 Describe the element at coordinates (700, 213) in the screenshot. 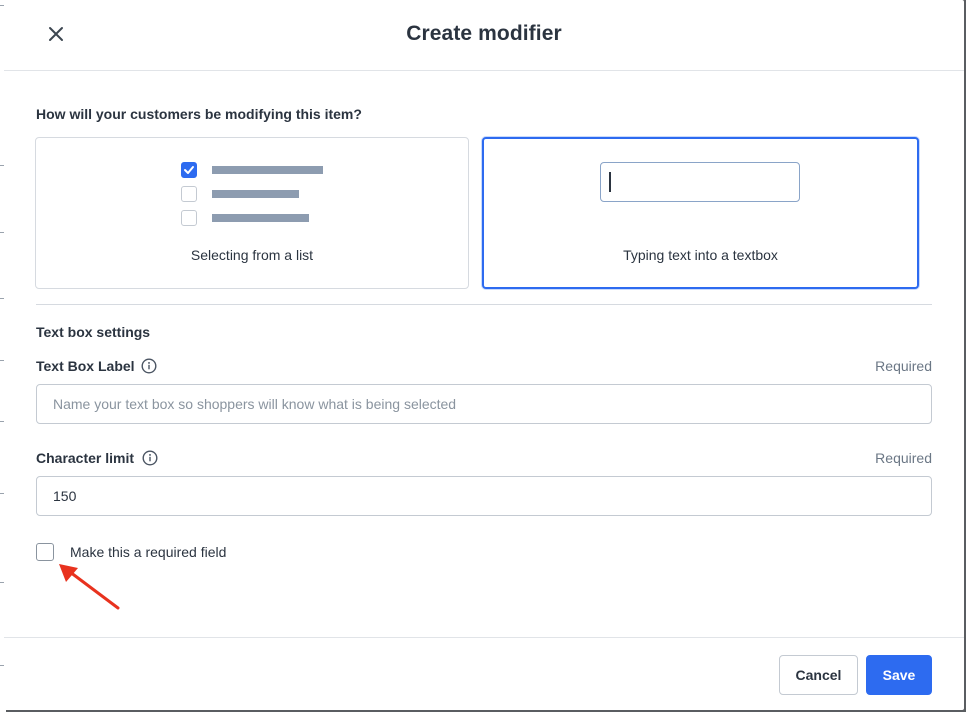

I see `option-type-into-textbox: Typing text into a textbox` at that location.